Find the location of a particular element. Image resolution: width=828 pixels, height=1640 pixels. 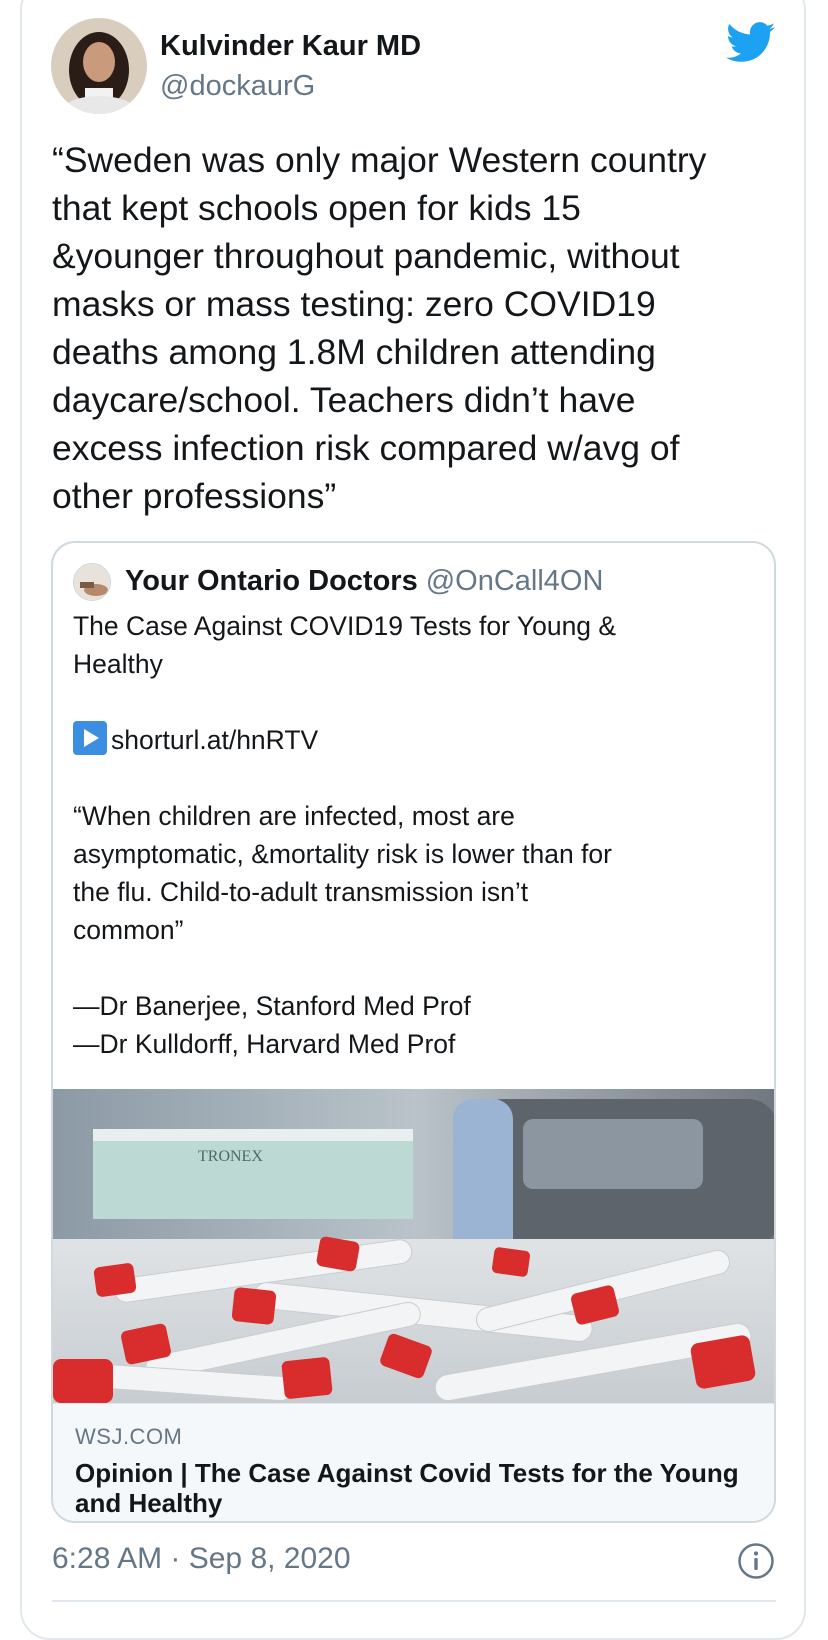

author-name: Kulvinder Kaur MD is located at coordinates (290, 46).